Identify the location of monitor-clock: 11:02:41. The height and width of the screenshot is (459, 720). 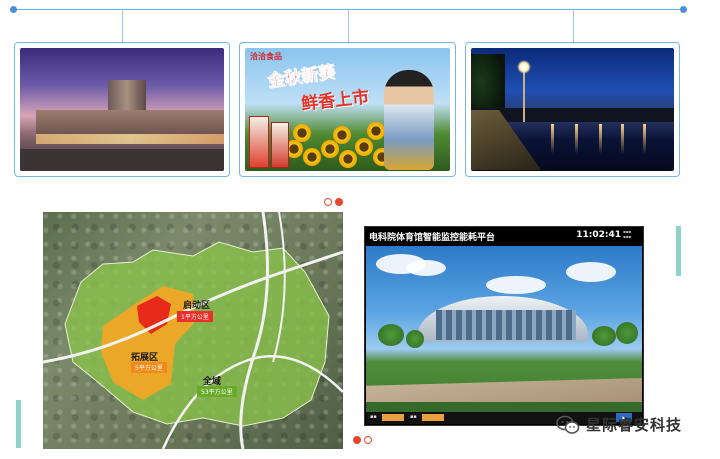
(598, 235).